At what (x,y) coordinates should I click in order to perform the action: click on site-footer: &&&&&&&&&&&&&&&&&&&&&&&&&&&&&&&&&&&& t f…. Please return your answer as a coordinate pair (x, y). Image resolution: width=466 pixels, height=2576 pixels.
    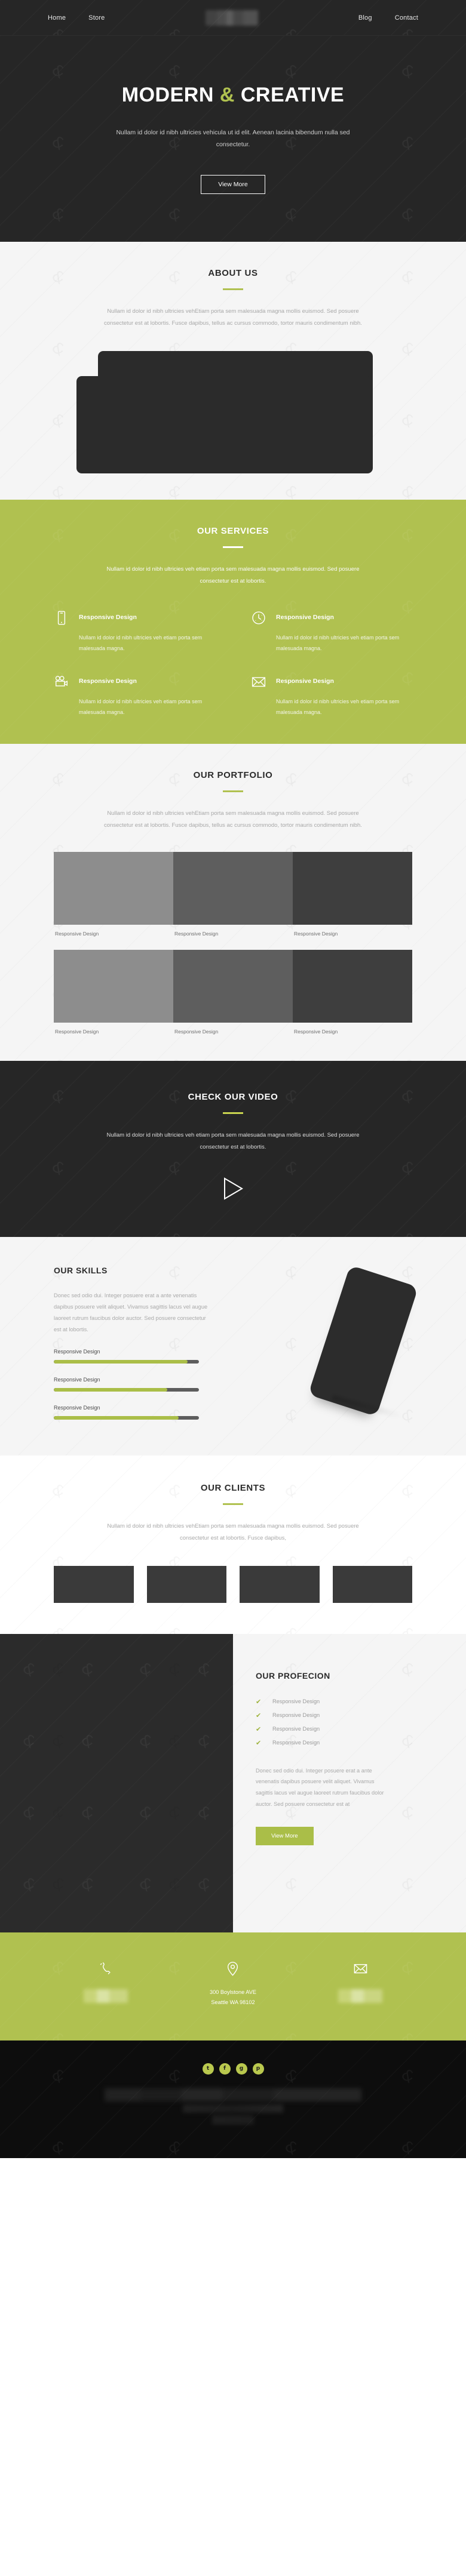
    Looking at the image, I should click on (233, 2099).